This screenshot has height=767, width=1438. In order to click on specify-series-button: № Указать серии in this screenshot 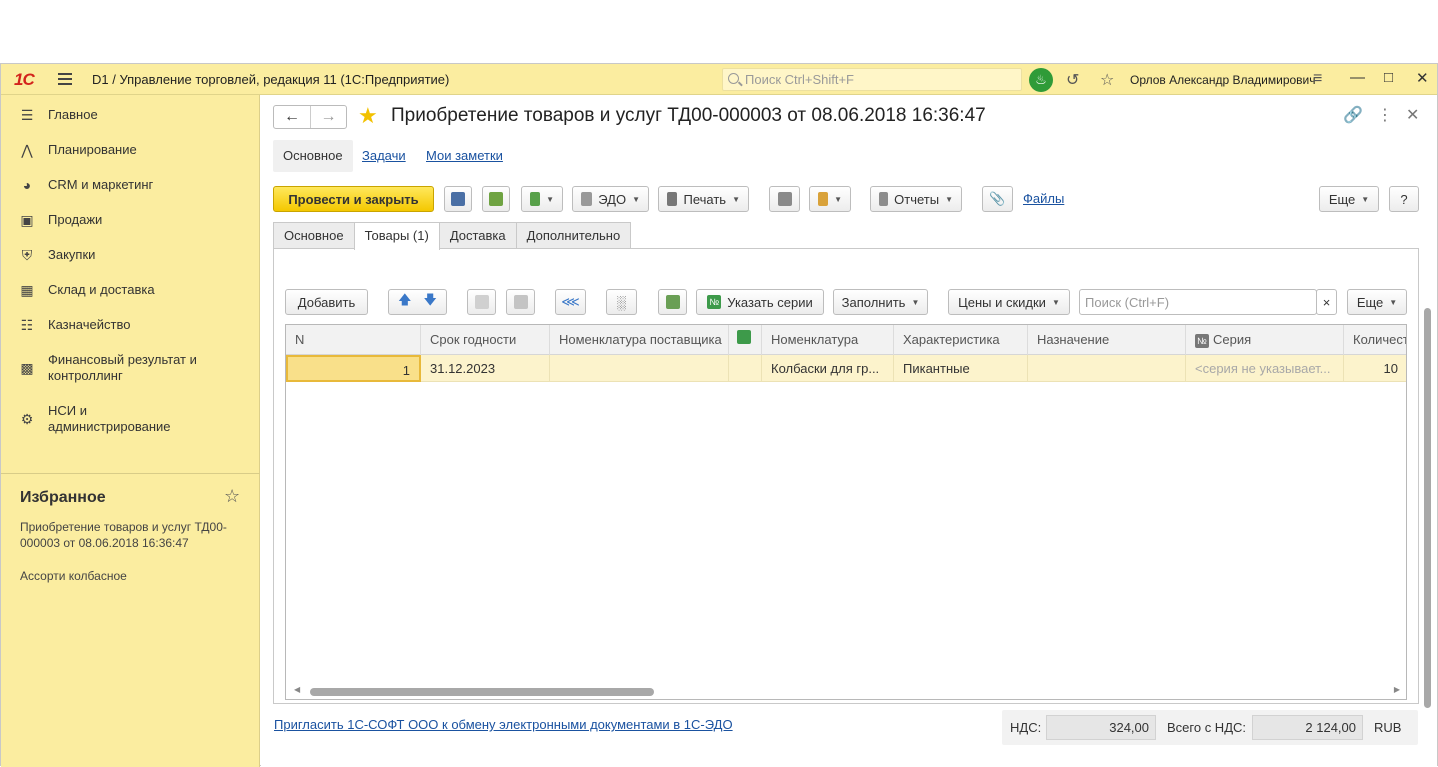, I will do `click(760, 302)`.